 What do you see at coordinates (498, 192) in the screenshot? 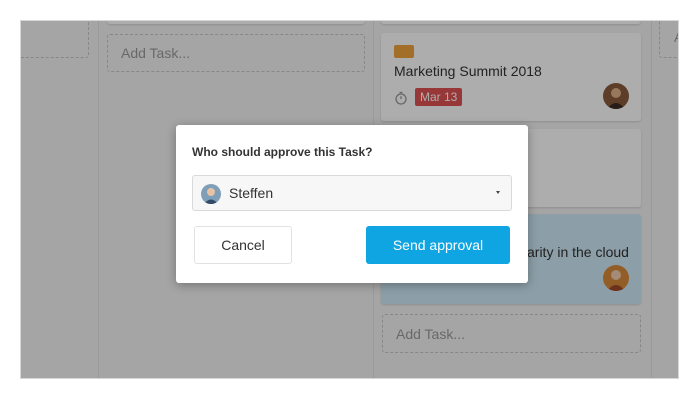
I see `caret-down-icon` at bounding box center [498, 192].